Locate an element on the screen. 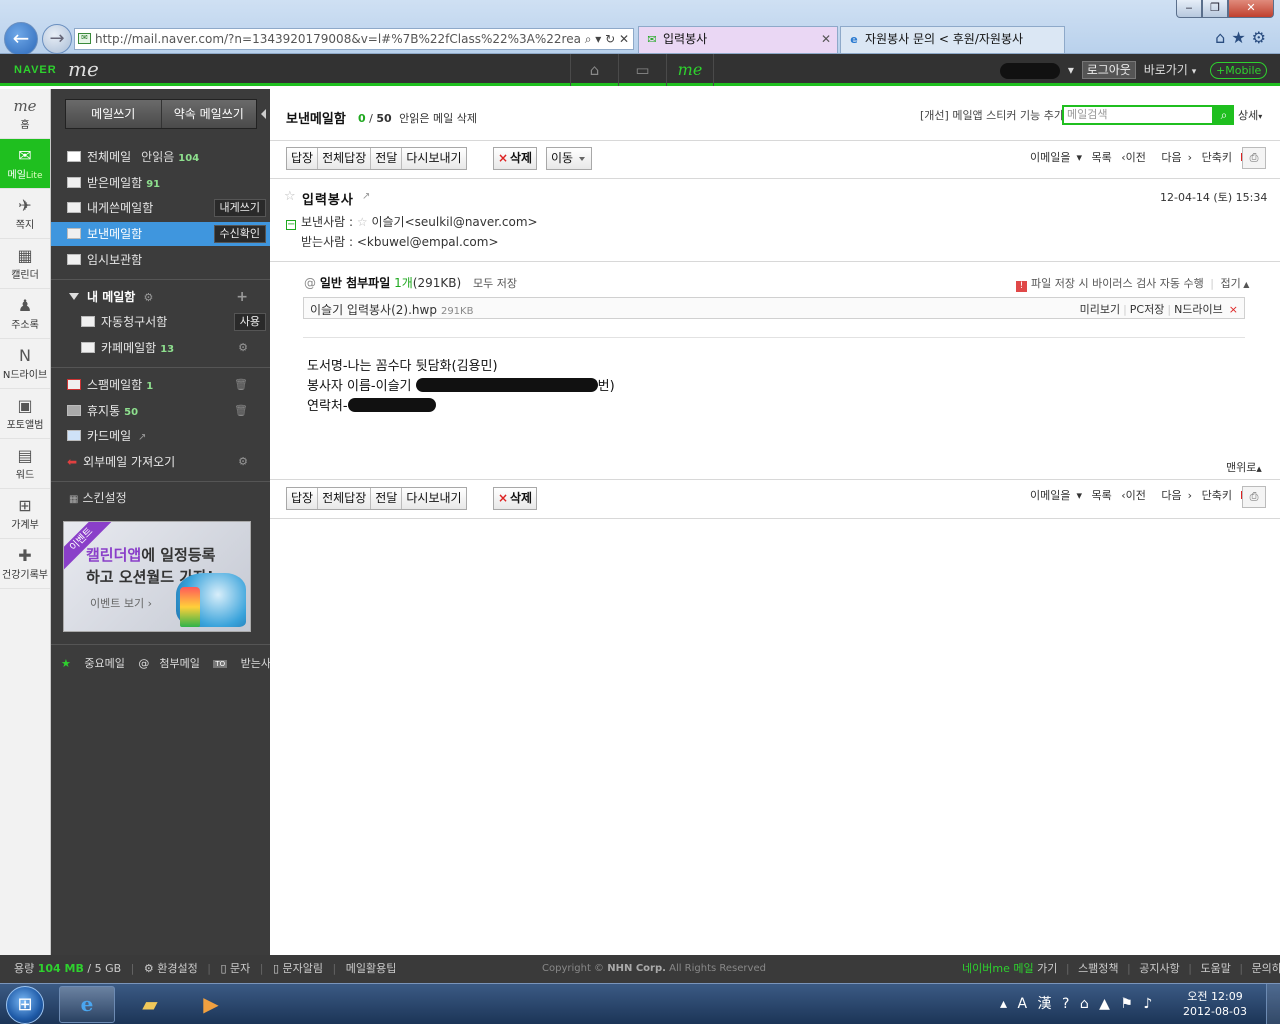 The height and width of the screenshot is (1024, 1280). folder-cafe: 카페메일함 13 ⚙ is located at coordinates (160, 348).